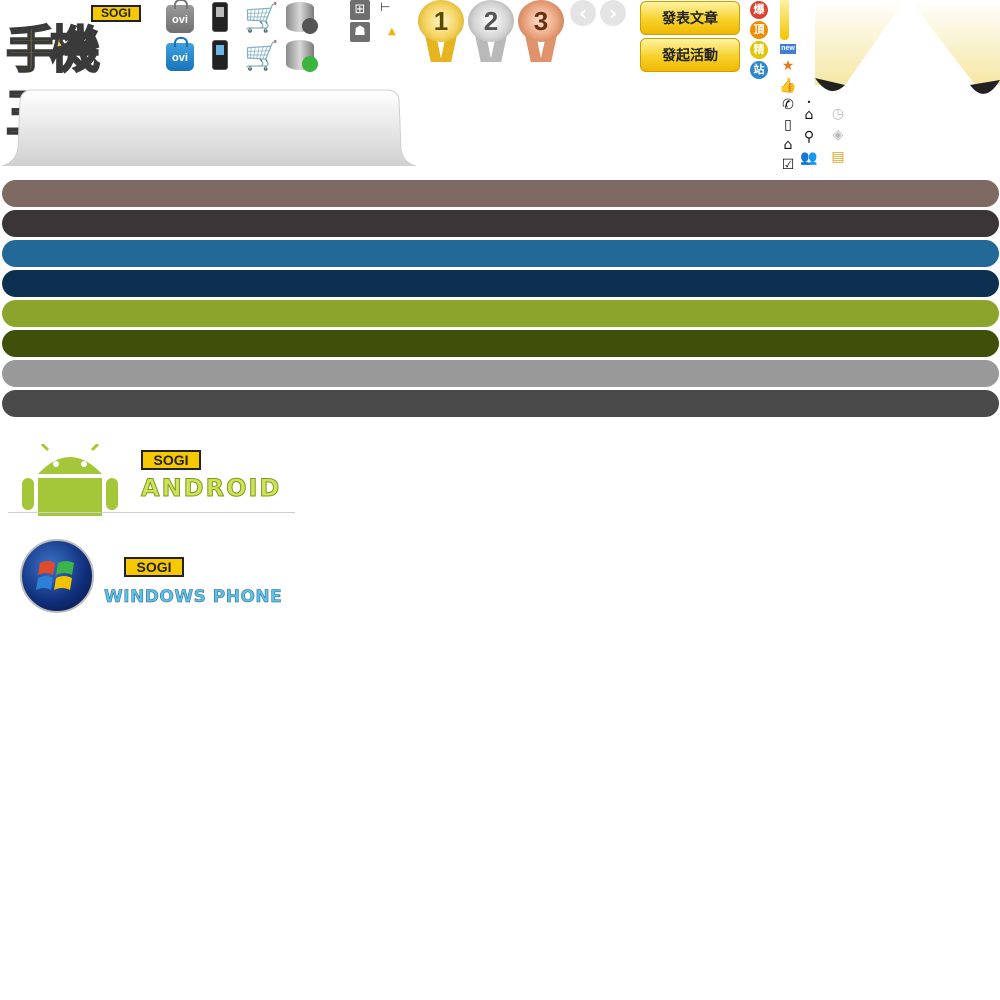 The height and width of the screenshot is (1000, 1000). I want to click on android-robot-icon, so click(70, 480).